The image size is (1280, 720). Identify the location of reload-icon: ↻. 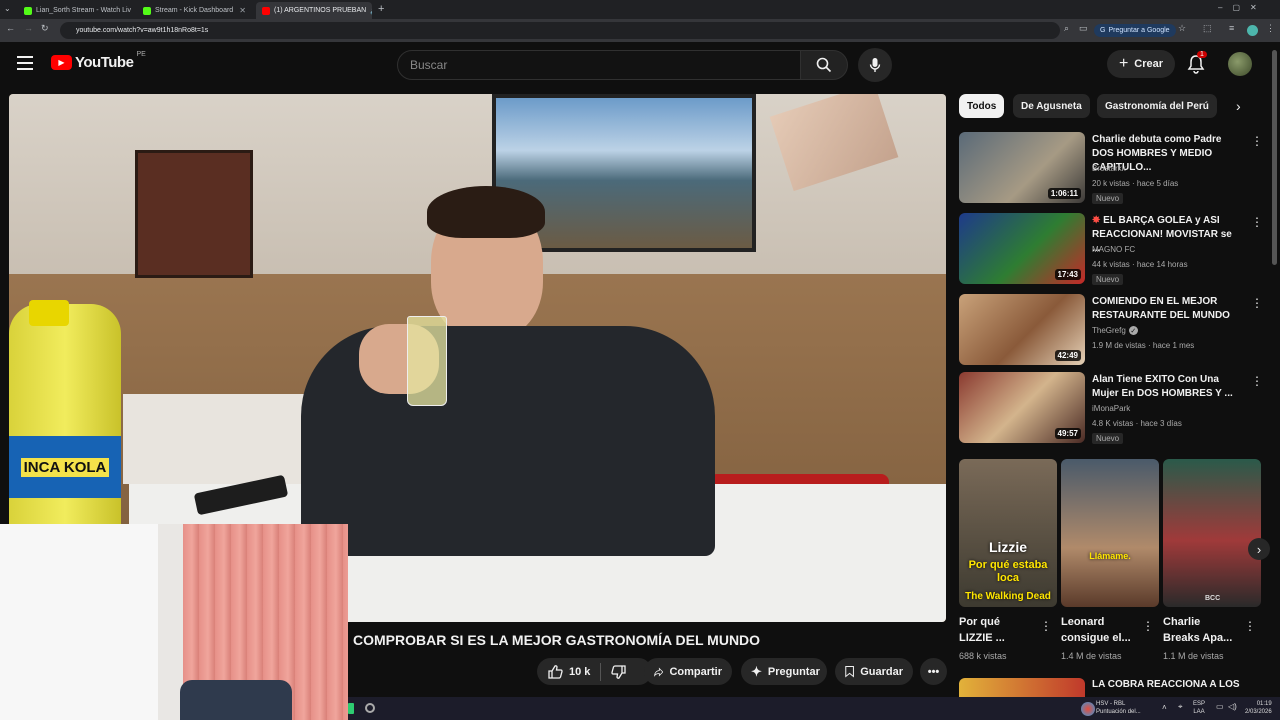
(45, 28).